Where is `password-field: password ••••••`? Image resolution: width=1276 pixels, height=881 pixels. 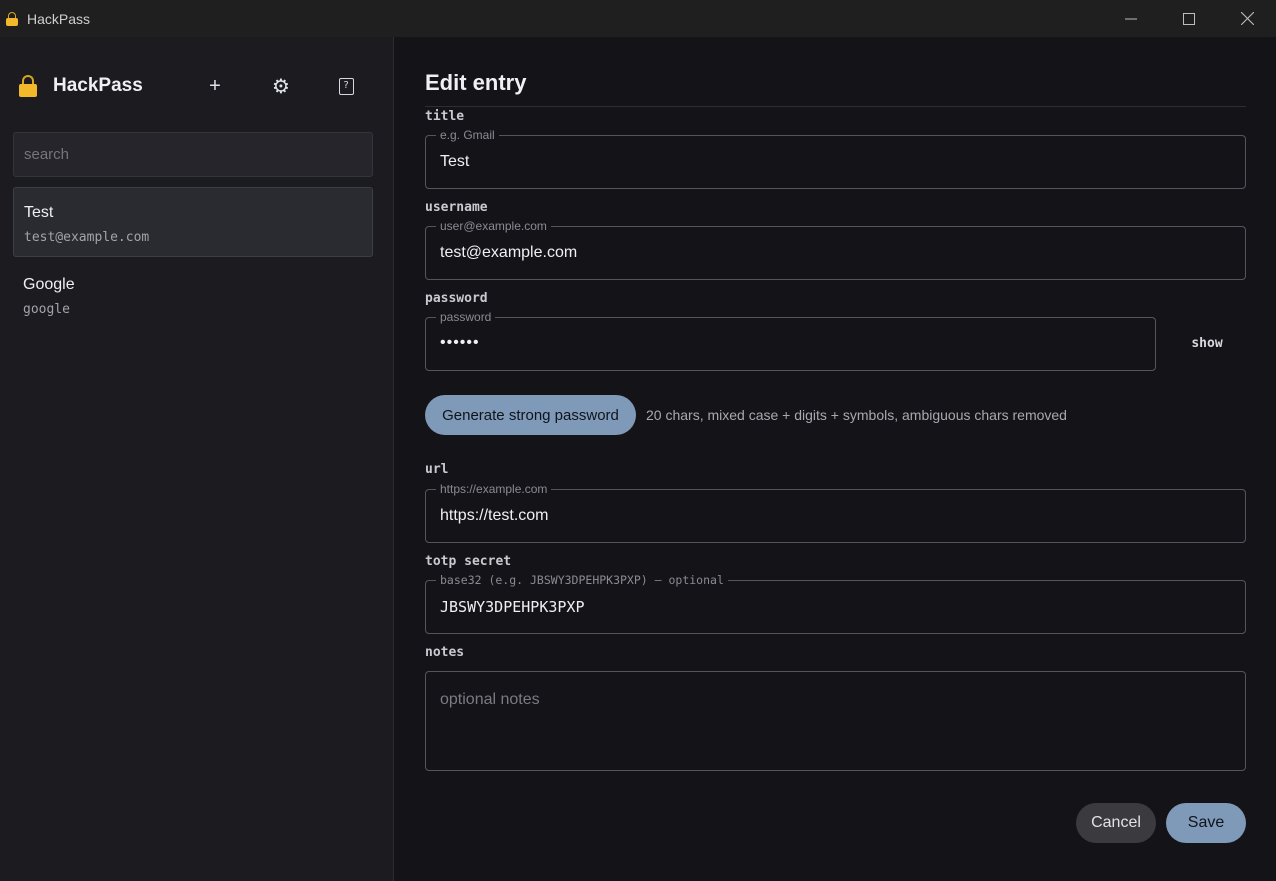 password-field: password •••••• is located at coordinates (790, 340).